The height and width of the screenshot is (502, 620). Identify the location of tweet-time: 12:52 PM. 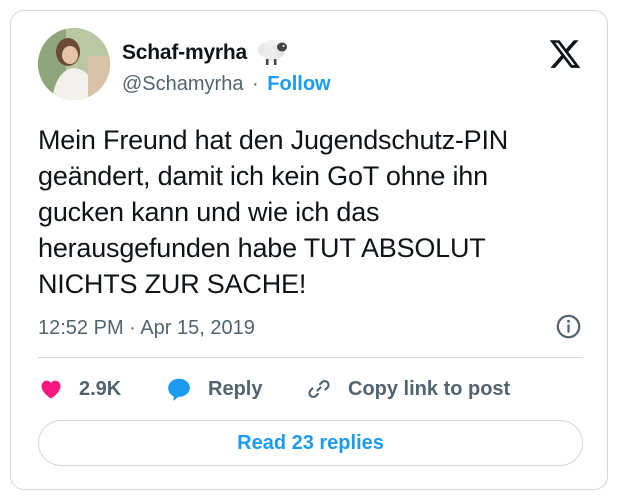
(81, 328).